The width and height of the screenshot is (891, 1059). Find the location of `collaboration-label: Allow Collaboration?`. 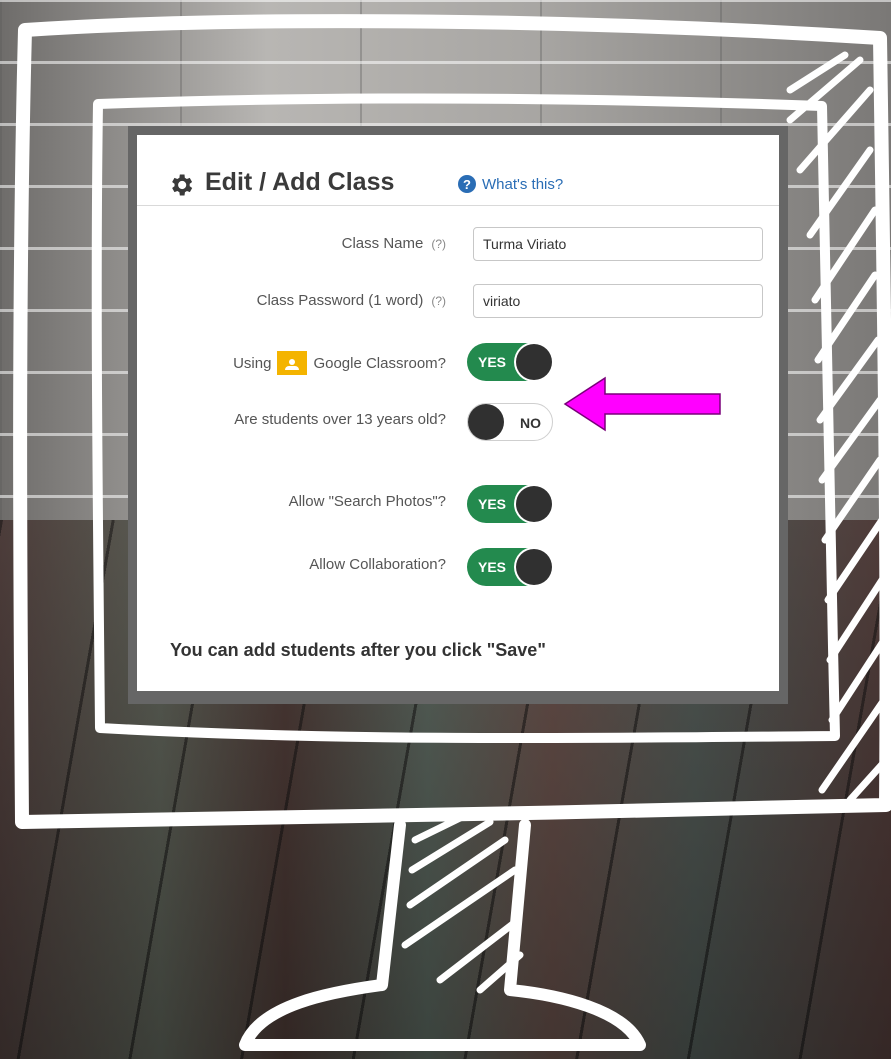

collaboration-label: Allow Collaboration? is located at coordinates (377, 564).